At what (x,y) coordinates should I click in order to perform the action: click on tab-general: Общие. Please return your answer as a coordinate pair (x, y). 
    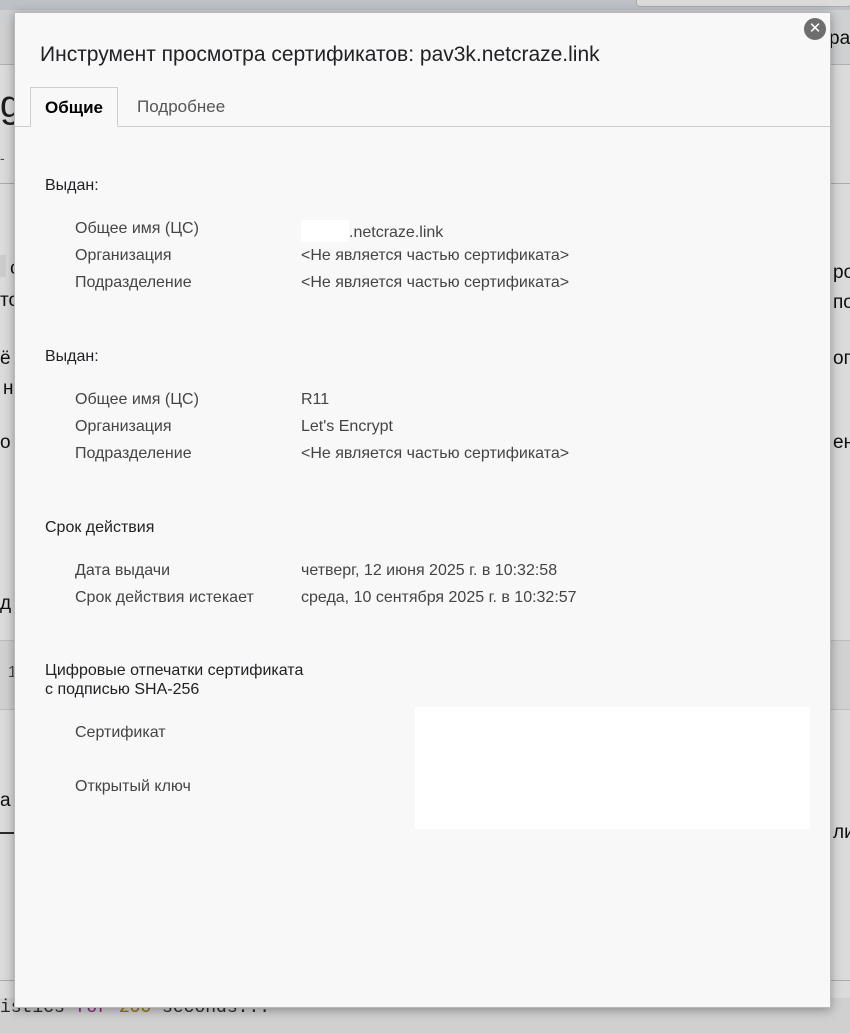
    Looking at the image, I should click on (74, 107).